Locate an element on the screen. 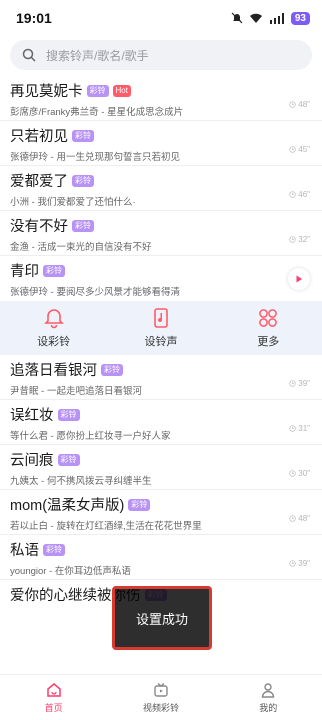 This screenshot has width=322, height=720. set-caller-ringtone-button: 设彩铃 is located at coordinates (54, 328).